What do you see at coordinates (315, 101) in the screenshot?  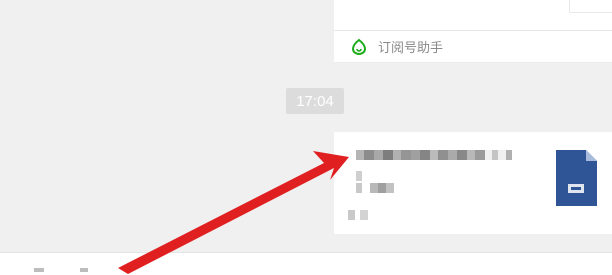 I see `timestamp-badge: 17:04` at bounding box center [315, 101].